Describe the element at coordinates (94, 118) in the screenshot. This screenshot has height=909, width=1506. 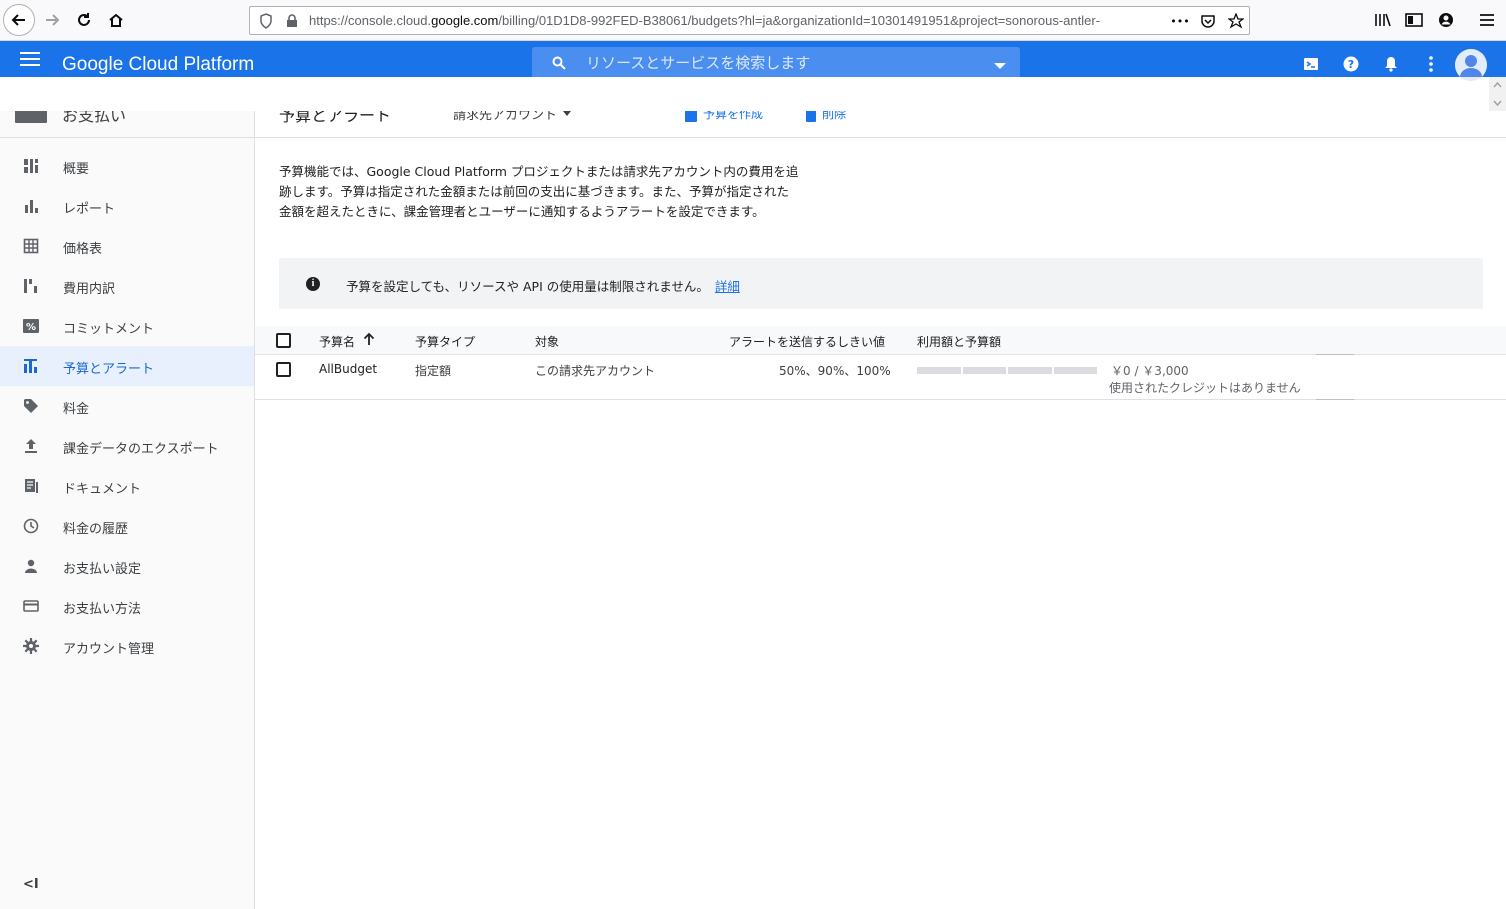
I see `sidebar-title: お支払い` at that location.